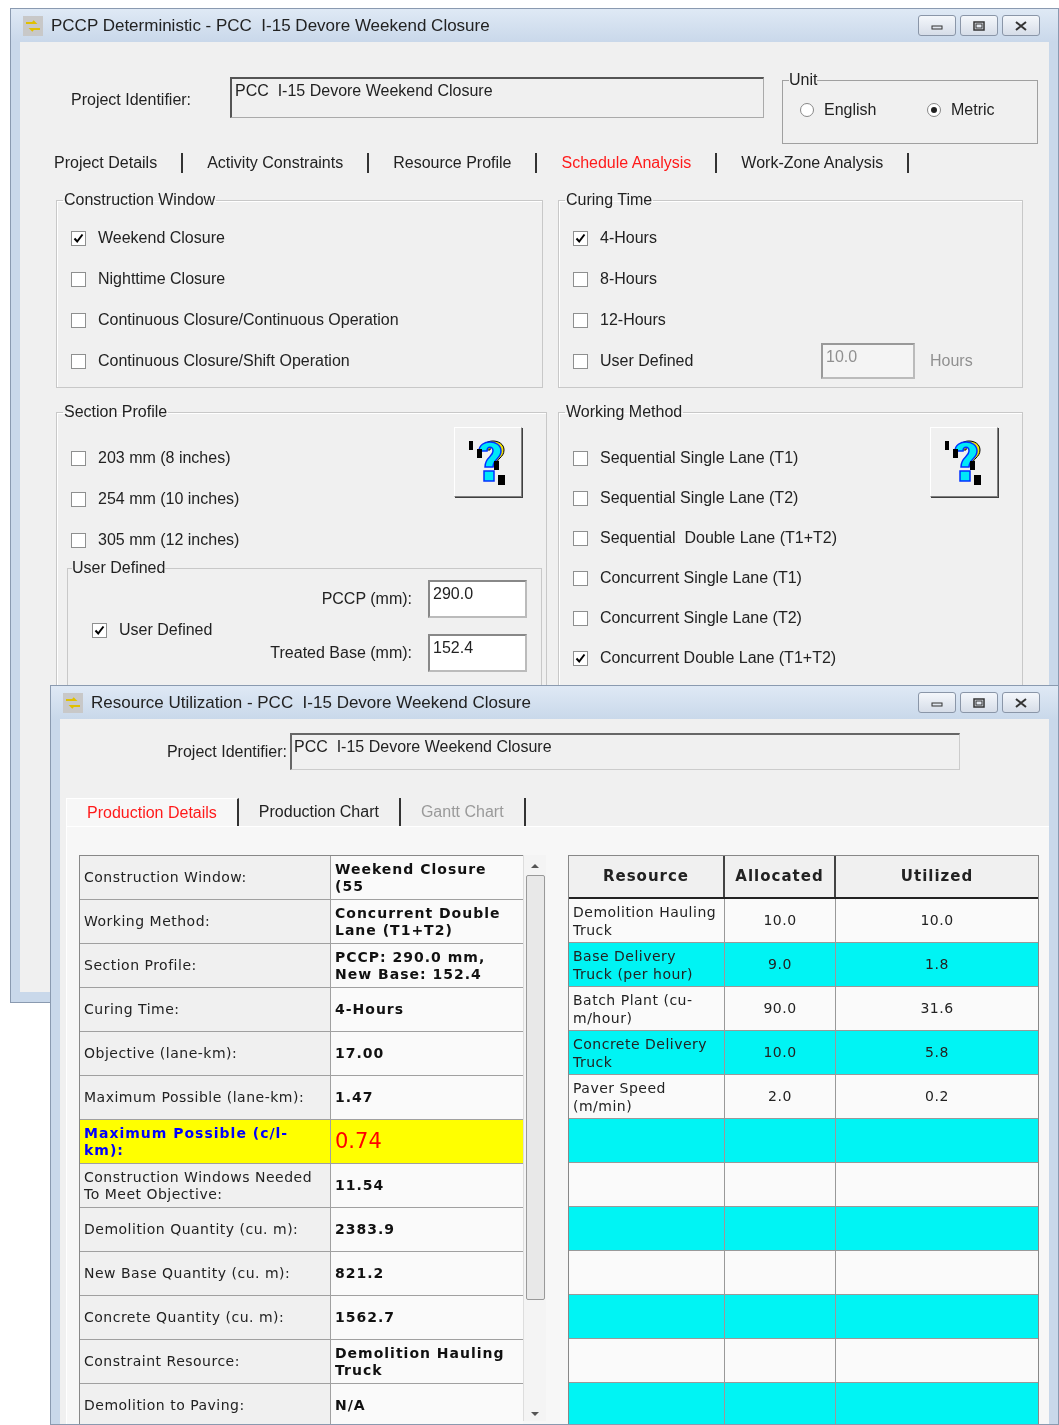 This screenshot has width=1059, height=1425. What do you see at coordinates (813, 163) in the screenshot?
I see `tab: Work-Zone Analysis` at bounding box center [813, 163].